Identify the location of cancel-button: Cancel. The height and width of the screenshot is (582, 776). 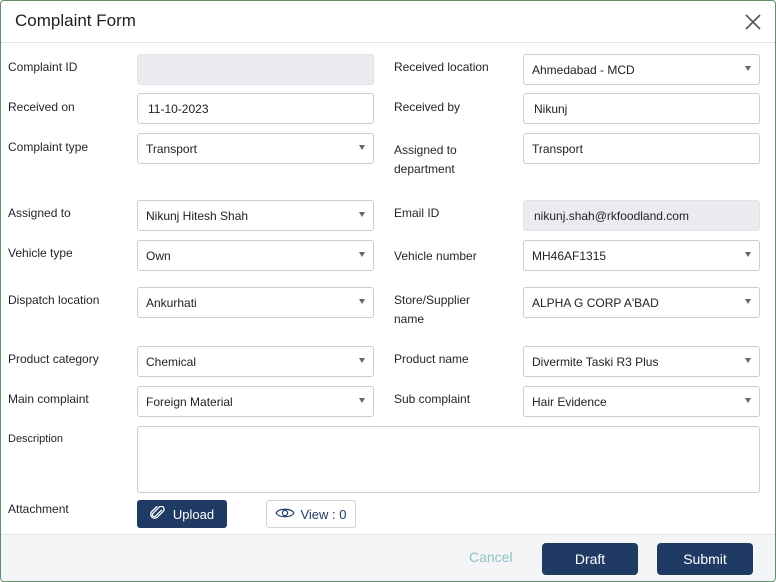
(491, 557).